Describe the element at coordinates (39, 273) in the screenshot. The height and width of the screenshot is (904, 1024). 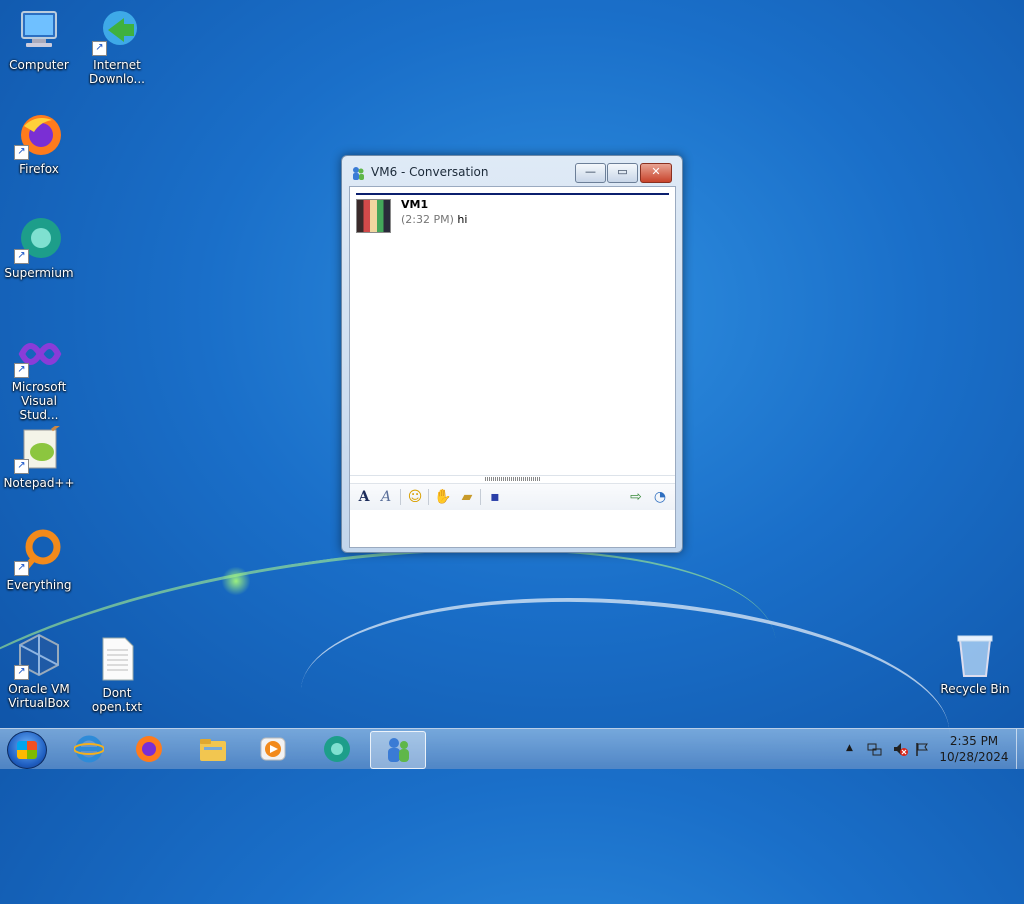
I see `desktop-icon-label: Supermium` at that location.